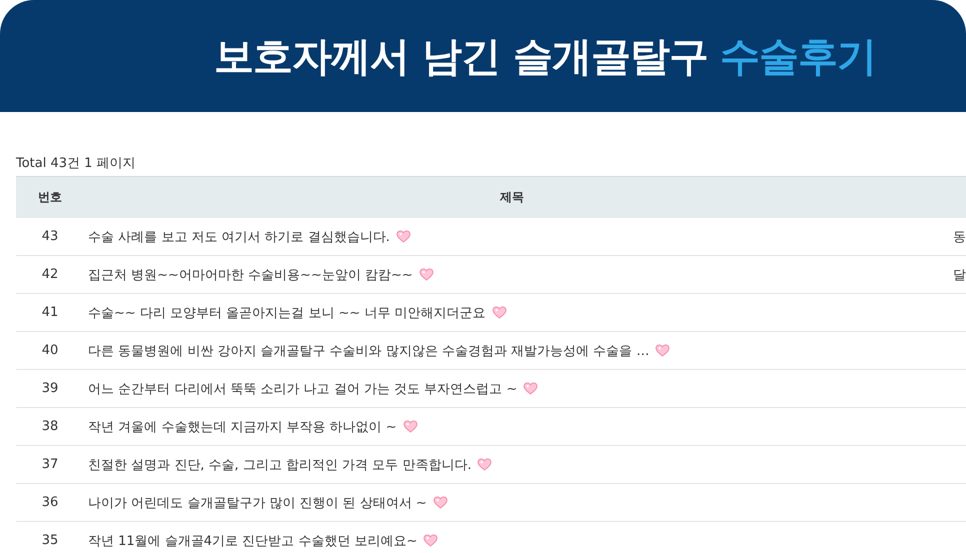 Image resolution: width=966 pixels, height=553 pixels. Describe the element at coordinates (250, 275) in the screenshot. I see `post-title-link: 집근처 병원~~어마어마한 수술비용~~눈앞이 캄캄~~` at that location.